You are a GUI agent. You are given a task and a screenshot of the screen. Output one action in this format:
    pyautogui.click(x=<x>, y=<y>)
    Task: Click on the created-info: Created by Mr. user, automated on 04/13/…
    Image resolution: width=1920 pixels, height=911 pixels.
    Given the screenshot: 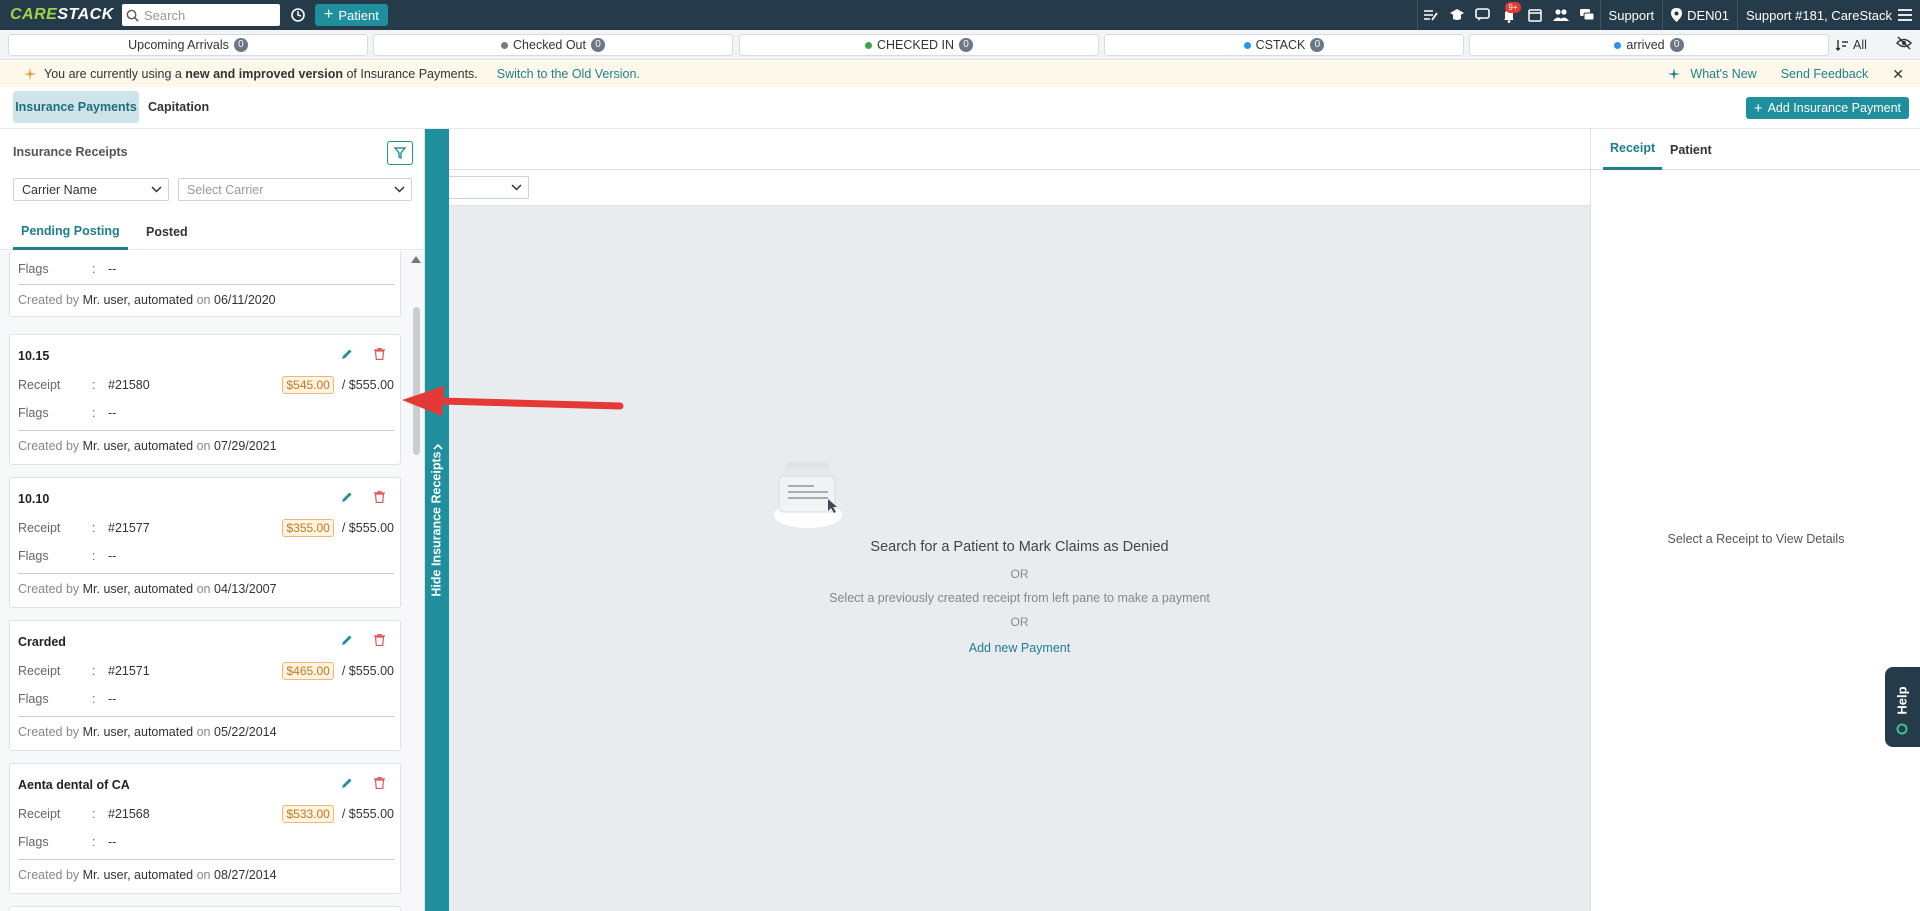 What is the action you would take?
    pyautogui.click(x=147, y=589)
    